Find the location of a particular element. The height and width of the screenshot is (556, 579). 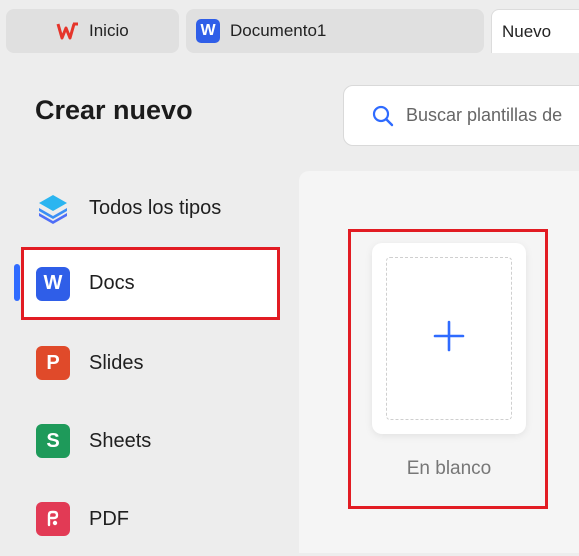

sidebar-item-label: PDF is located at coordinates (109, 518).